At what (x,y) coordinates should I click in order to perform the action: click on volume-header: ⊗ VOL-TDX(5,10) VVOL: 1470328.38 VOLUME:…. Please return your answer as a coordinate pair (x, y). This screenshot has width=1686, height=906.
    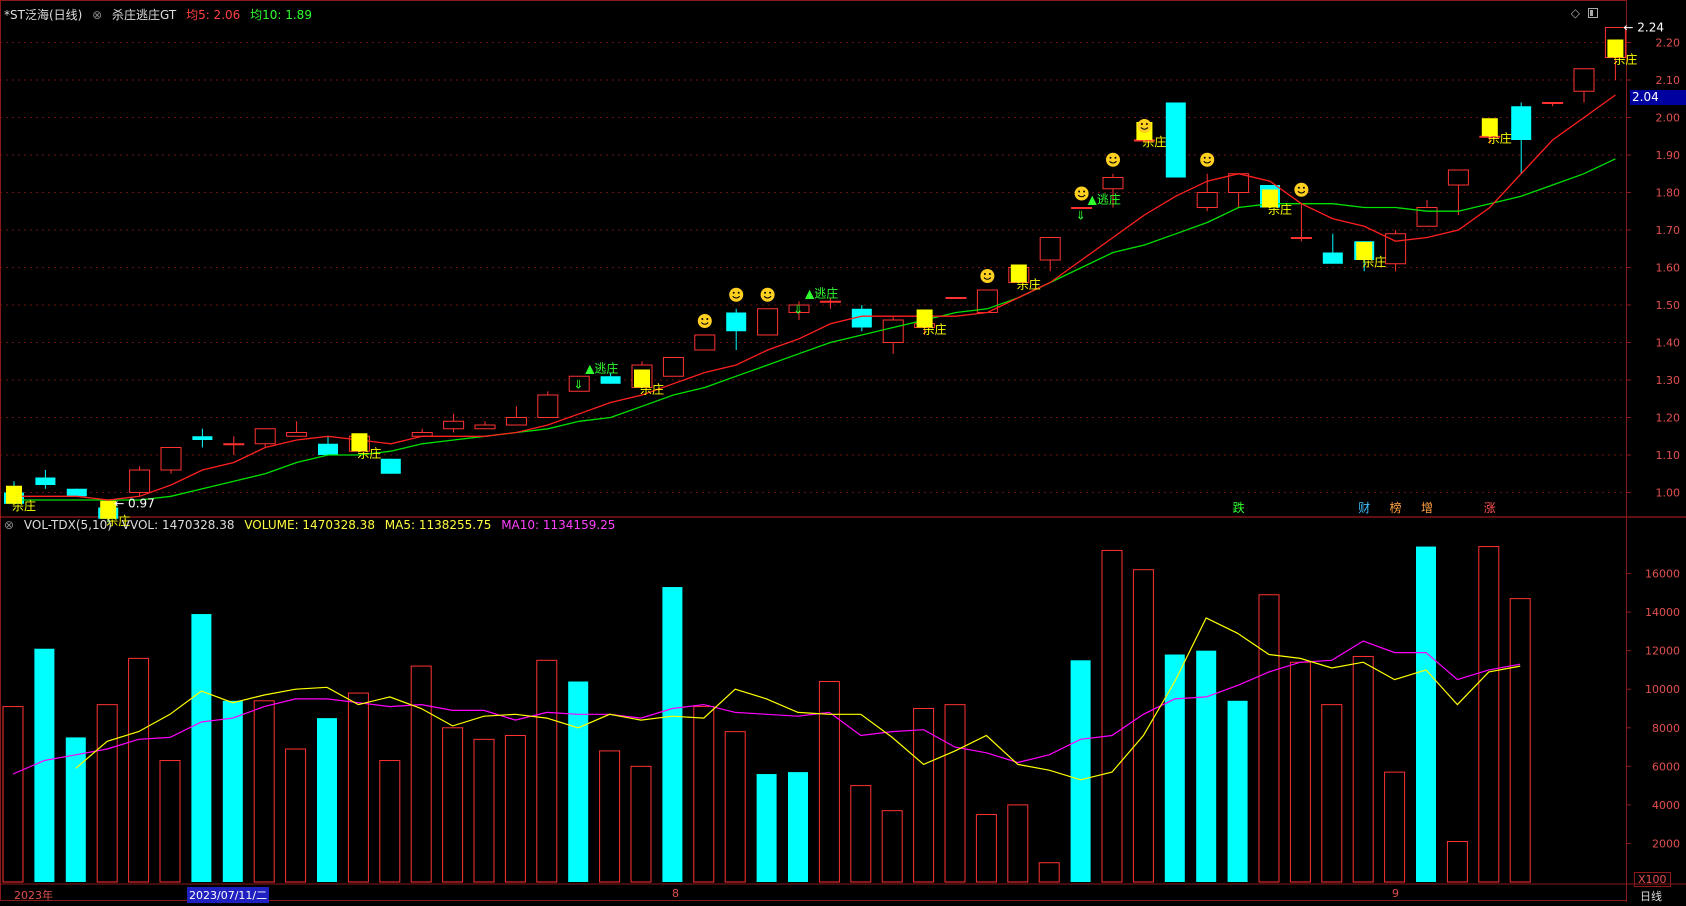
    Looking at the image, I should click on (312, 525).